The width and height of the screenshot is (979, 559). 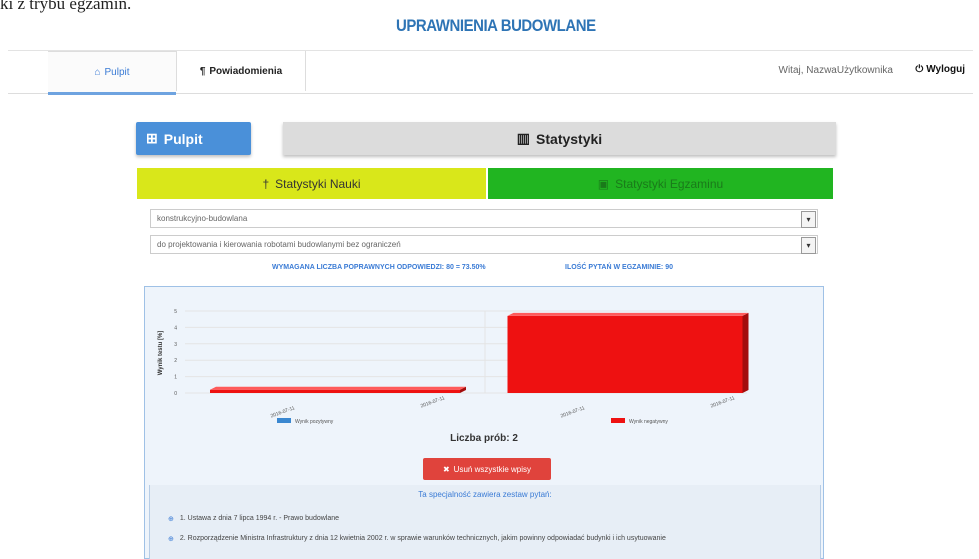 What do you see at coordinates (492, 469) in the screenshot?
I see `delete-all-label: Usuń wszystkie wpisy` at bounding box center [492, 469].